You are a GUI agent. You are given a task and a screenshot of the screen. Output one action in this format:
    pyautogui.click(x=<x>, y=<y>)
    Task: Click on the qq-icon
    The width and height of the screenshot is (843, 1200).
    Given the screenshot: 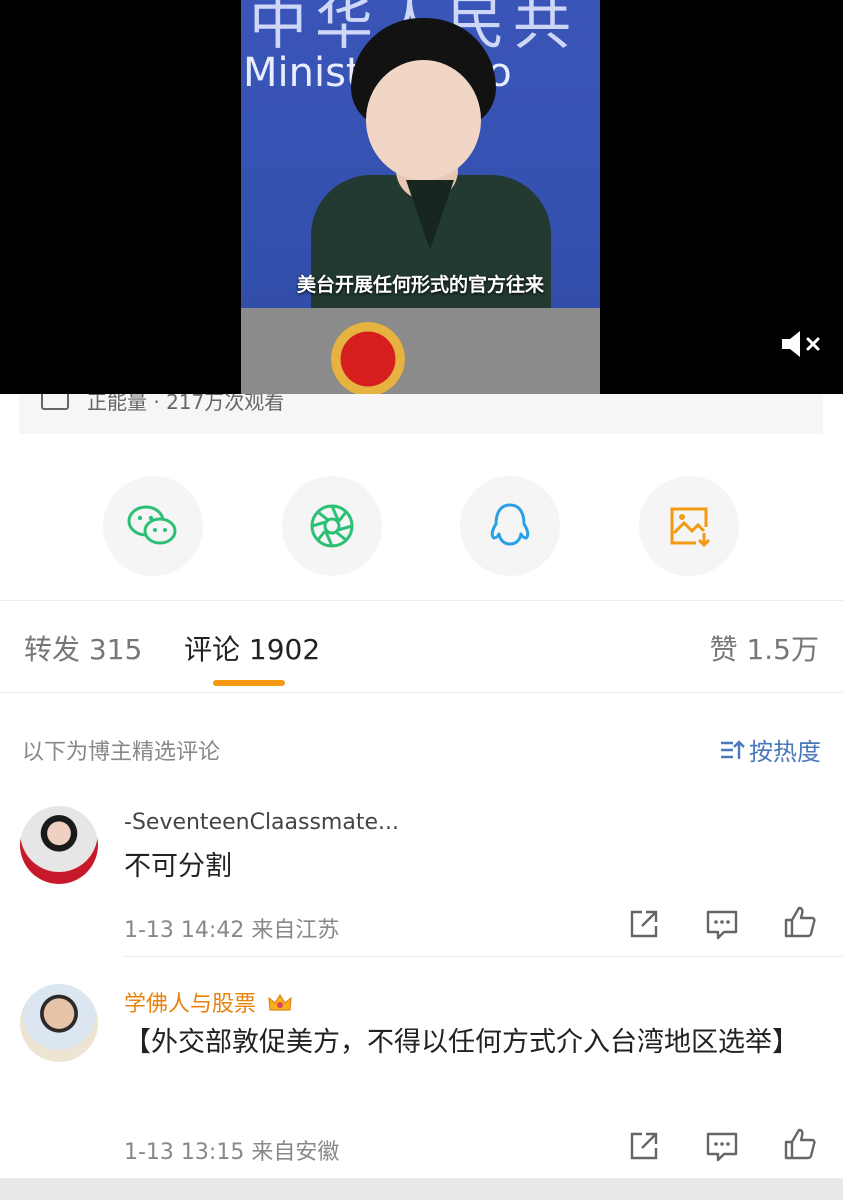 What is the action you would take?
    pyautogui.click(x=510, y=524)
    